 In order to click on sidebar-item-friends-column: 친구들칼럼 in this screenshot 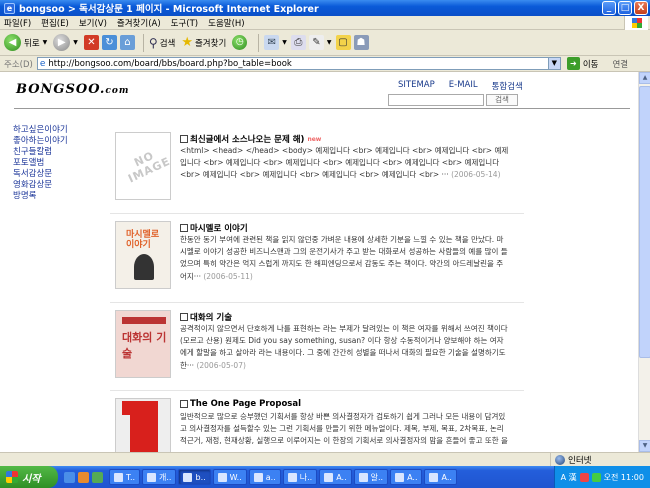, I will do `click(40, 152)`.